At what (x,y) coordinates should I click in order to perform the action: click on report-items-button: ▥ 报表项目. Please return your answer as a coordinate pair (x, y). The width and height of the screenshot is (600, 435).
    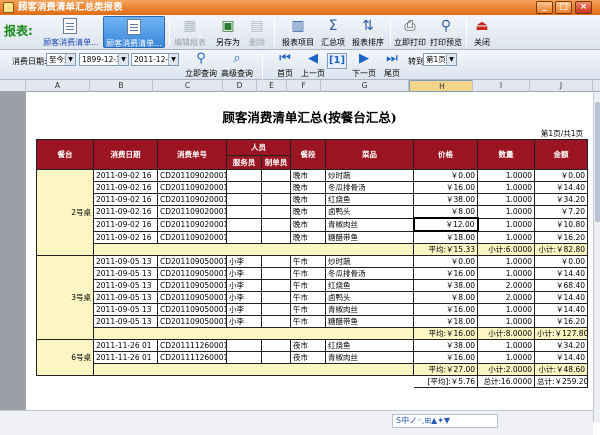
    Looking at the image, I should click on (298, 32).